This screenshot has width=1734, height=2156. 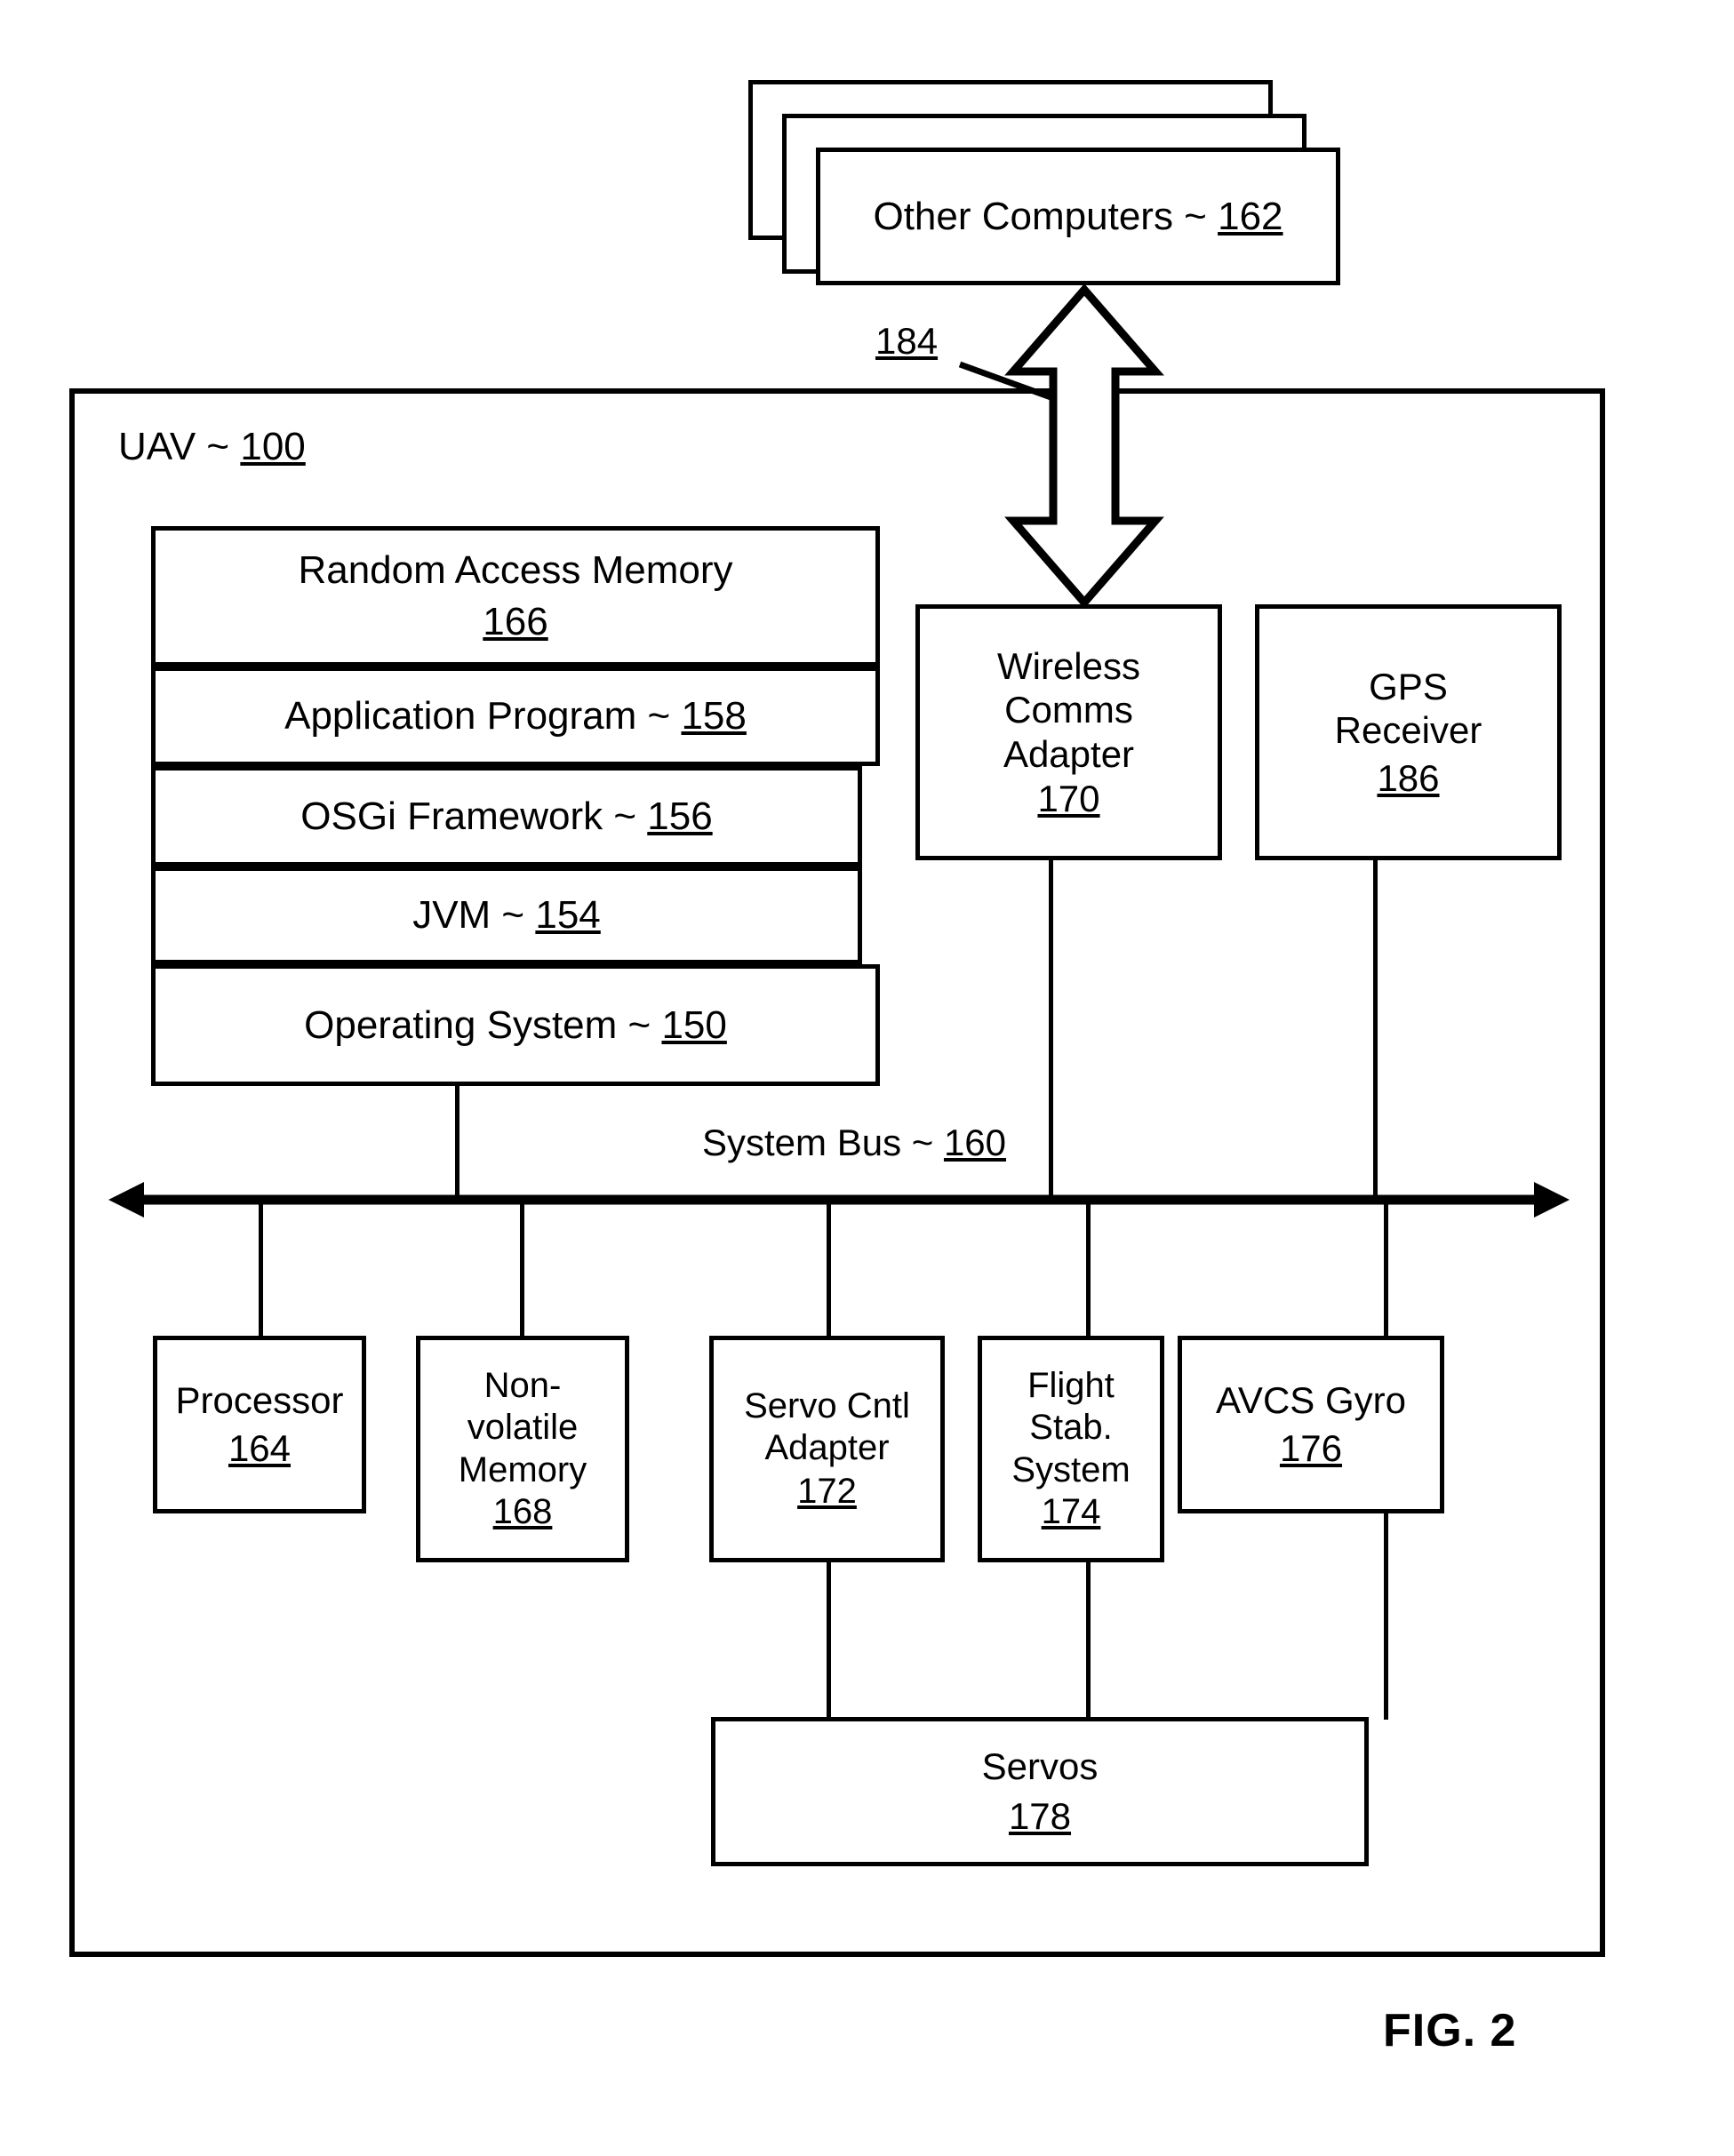 What do you see at coordinates (474, 816) in the screenshot?
I see `osgi-framework-label: OSGi Framework ~` at bounding box center [474, 816].